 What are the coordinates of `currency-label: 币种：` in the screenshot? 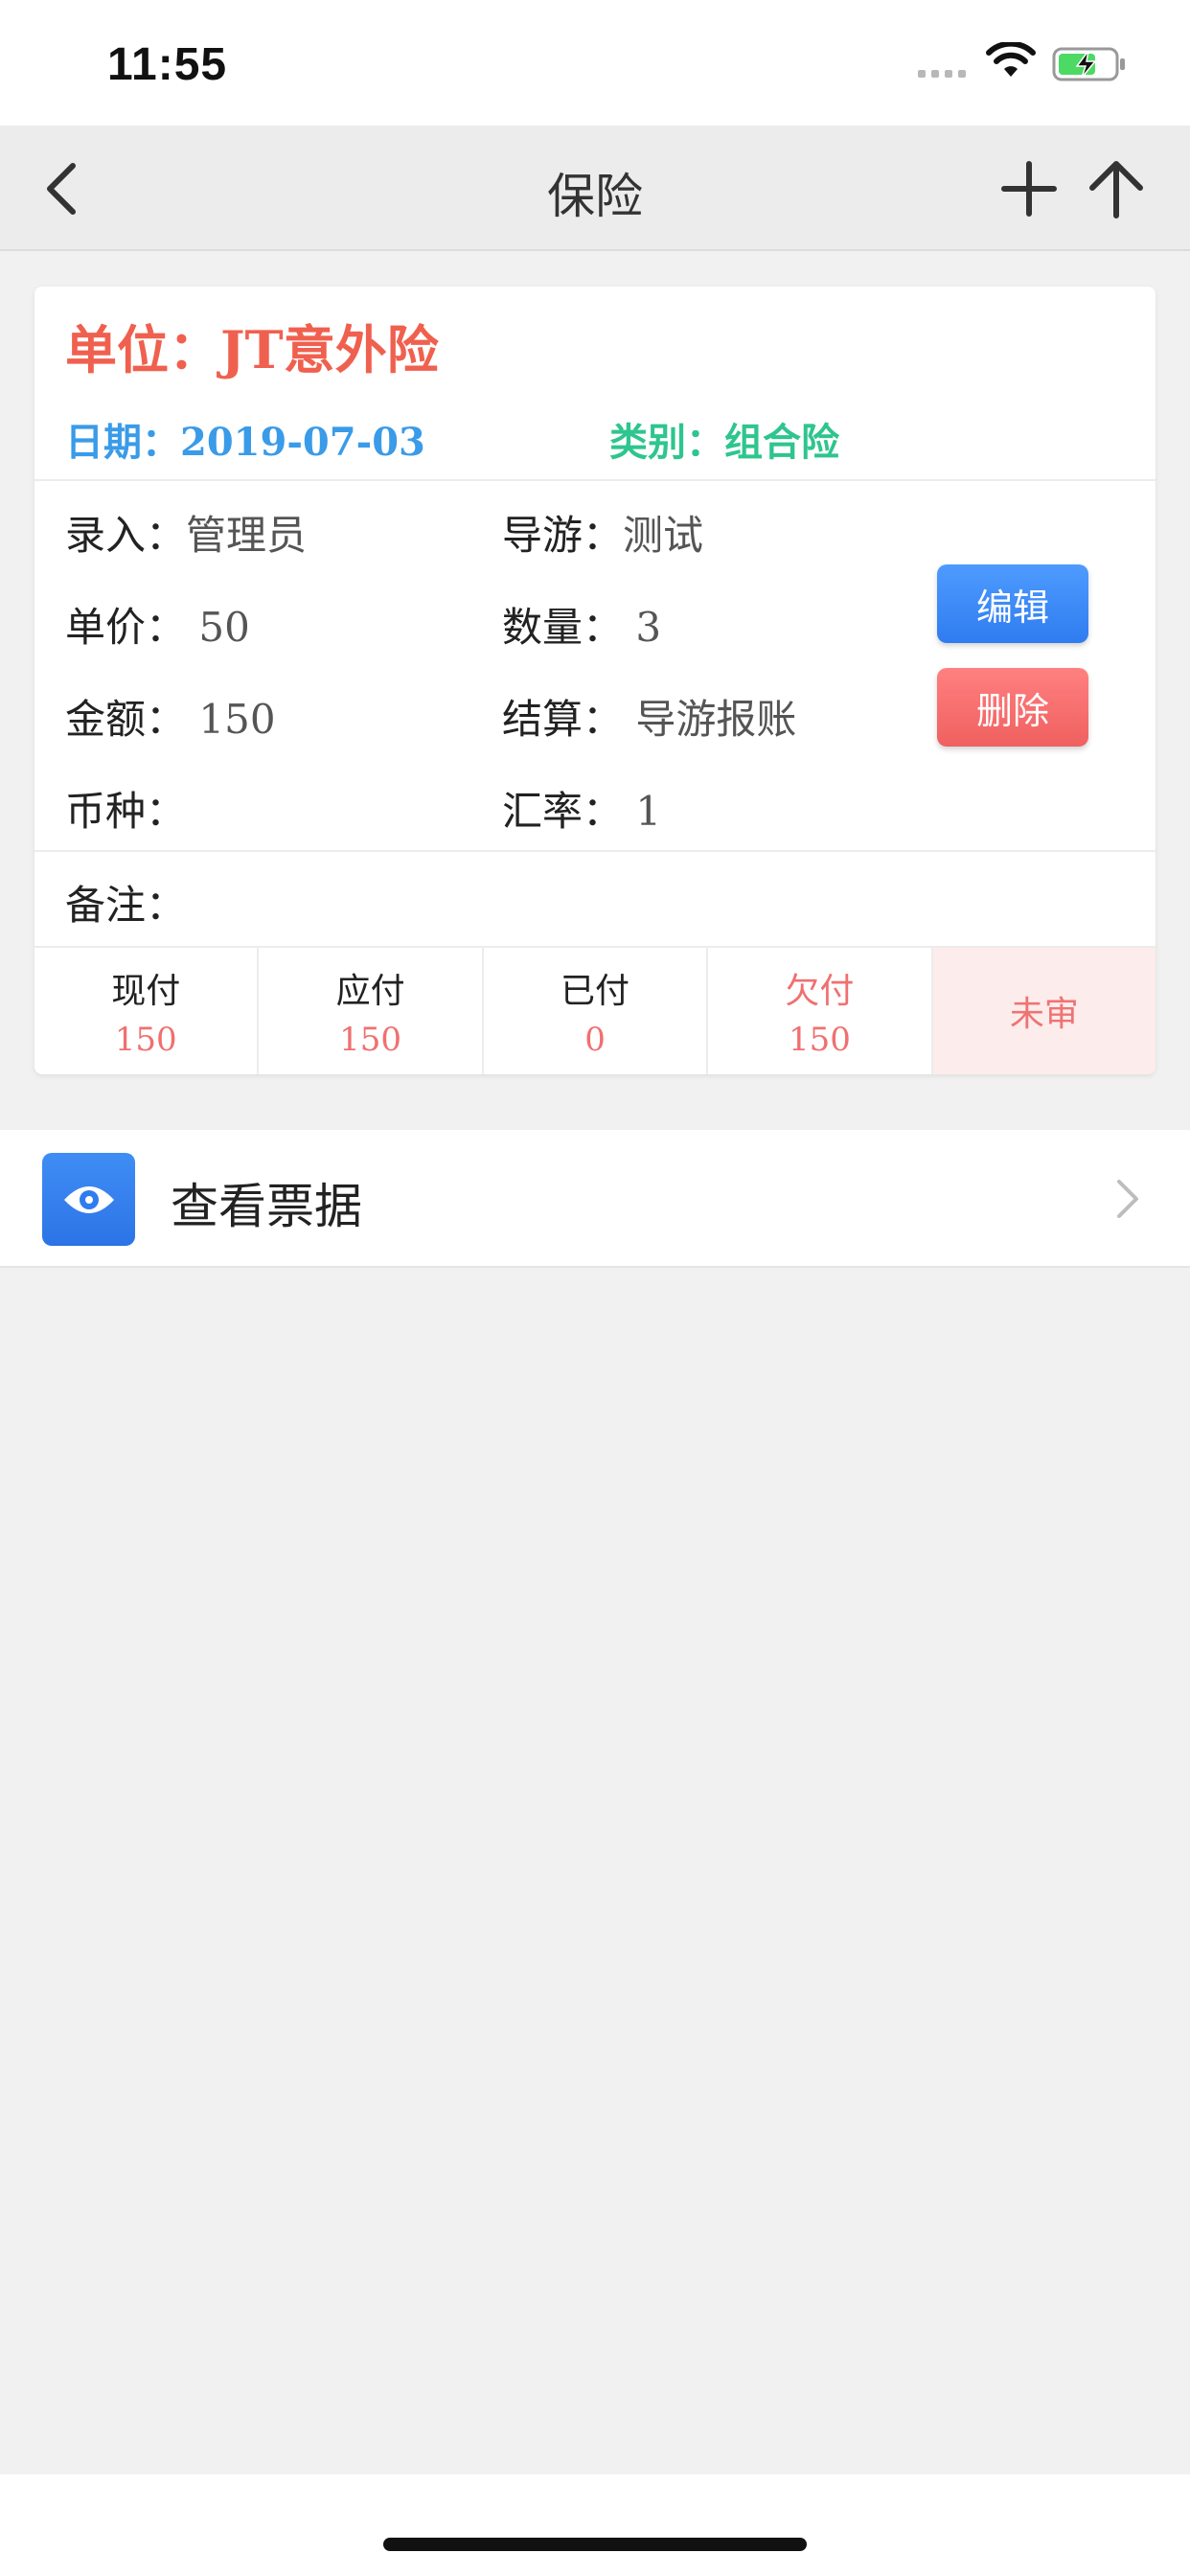 It's located at (126, 811).